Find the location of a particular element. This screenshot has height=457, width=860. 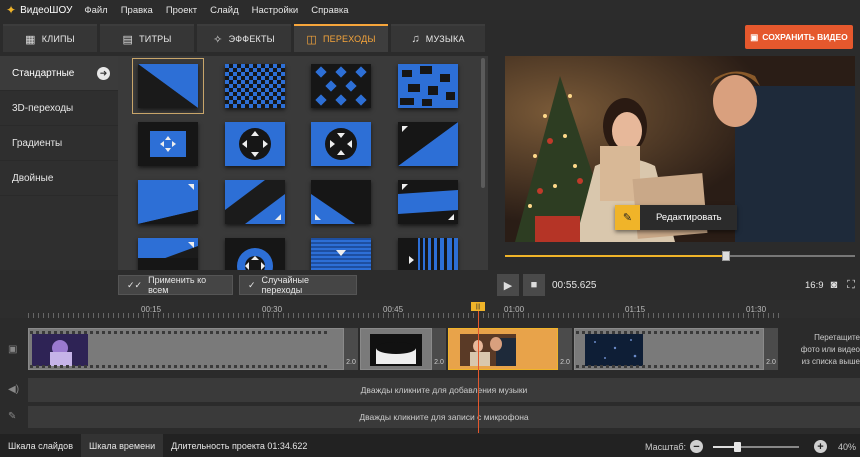

speaker-icon: ◀) is located at coordinates (14, 389).